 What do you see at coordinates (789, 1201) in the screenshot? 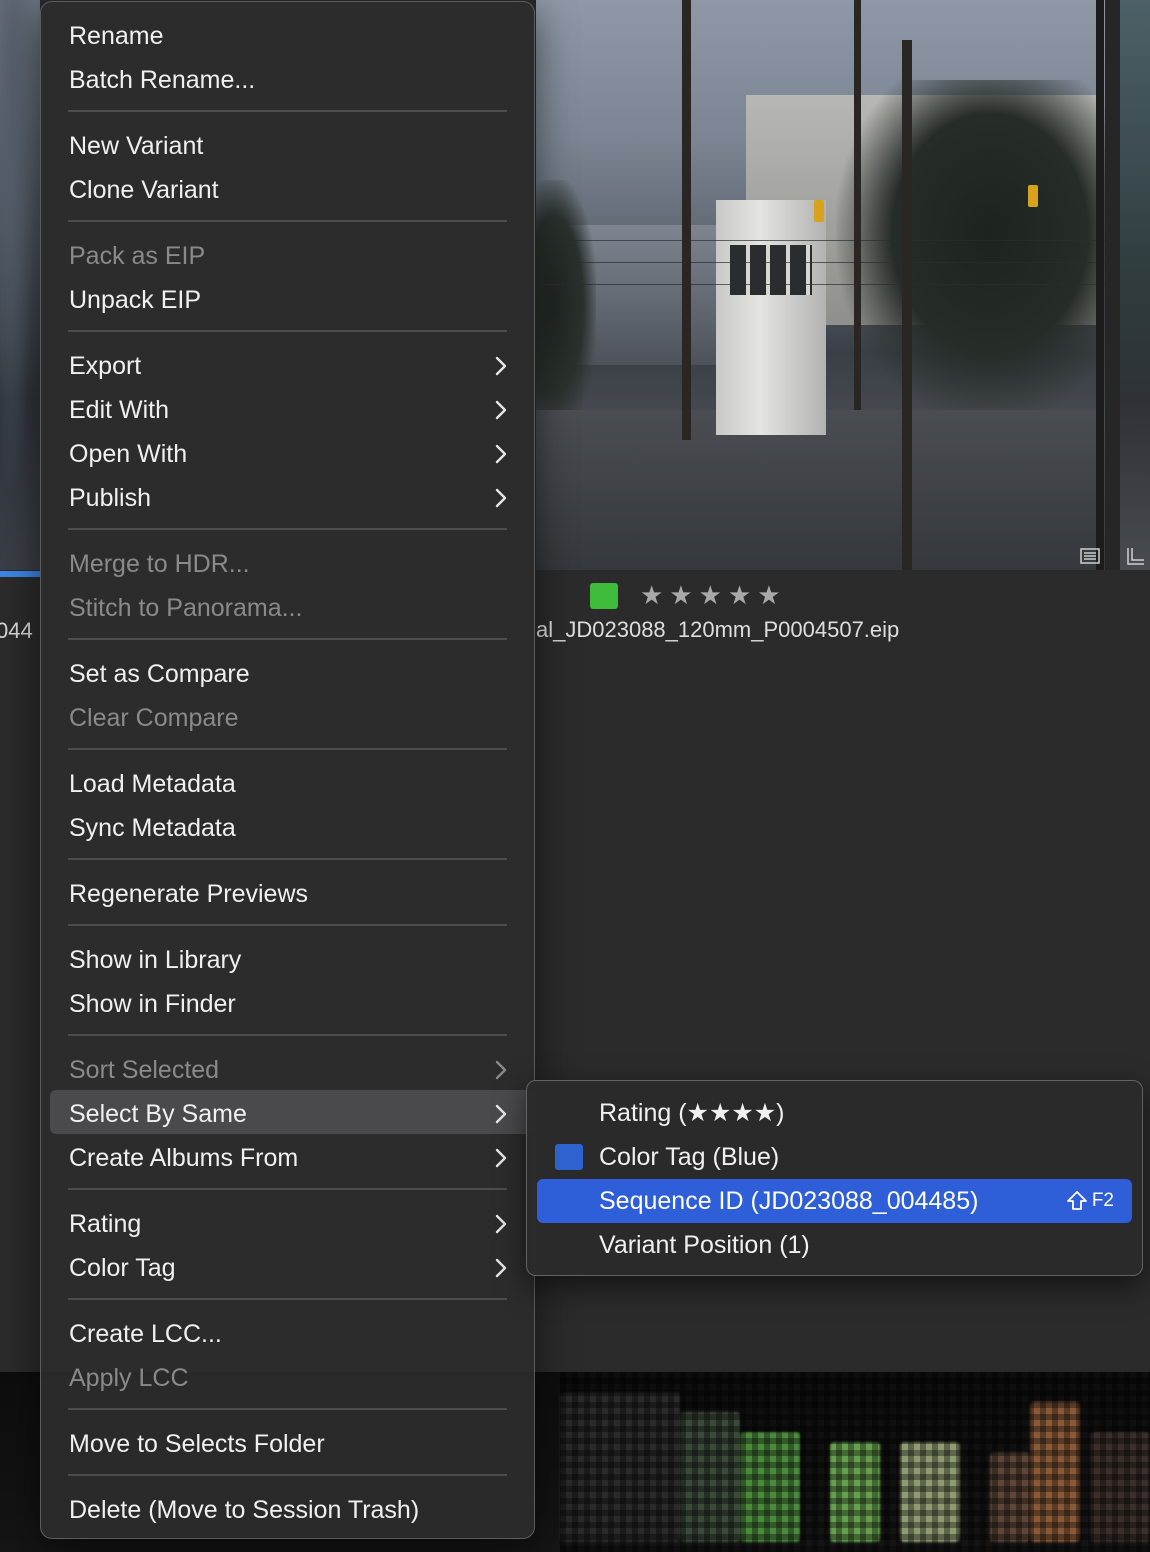
I see `submenu-item-label: Sequence ID (JD023088_004485)` at bounding box center [789, 1201].